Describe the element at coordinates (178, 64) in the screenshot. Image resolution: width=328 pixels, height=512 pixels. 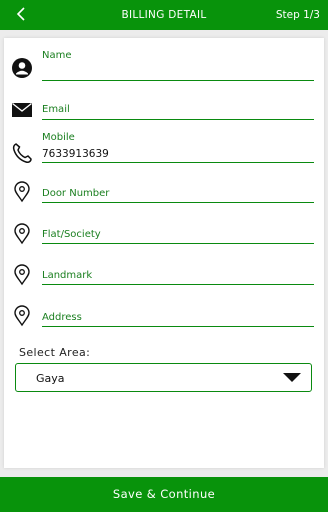
I see `name-field: Name` at that location.